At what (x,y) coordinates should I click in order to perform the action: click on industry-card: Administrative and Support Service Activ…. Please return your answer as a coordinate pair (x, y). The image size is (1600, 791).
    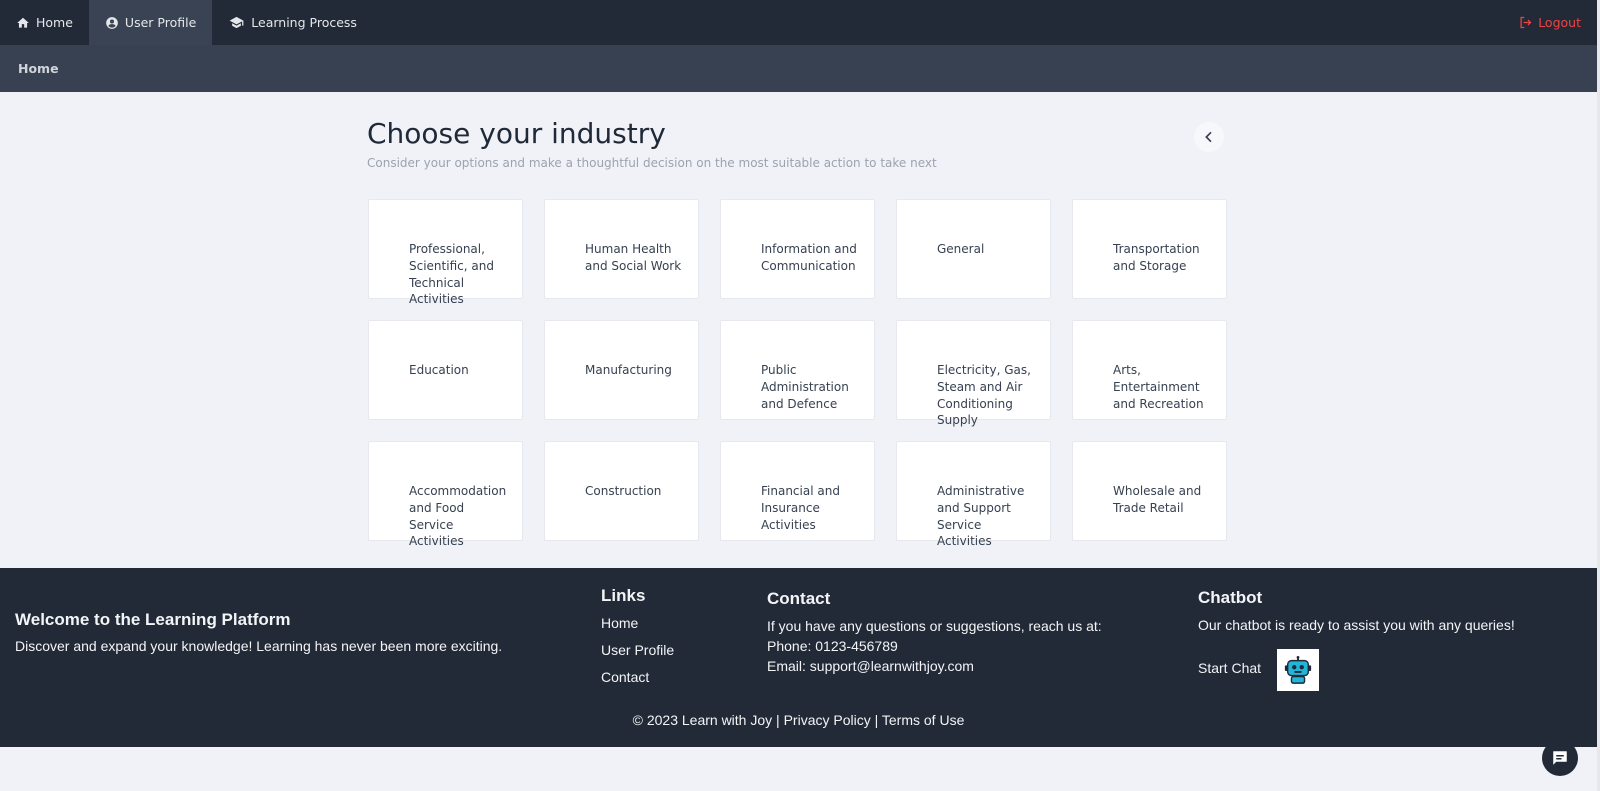
    Looking at the image, I should click on (973, 494).